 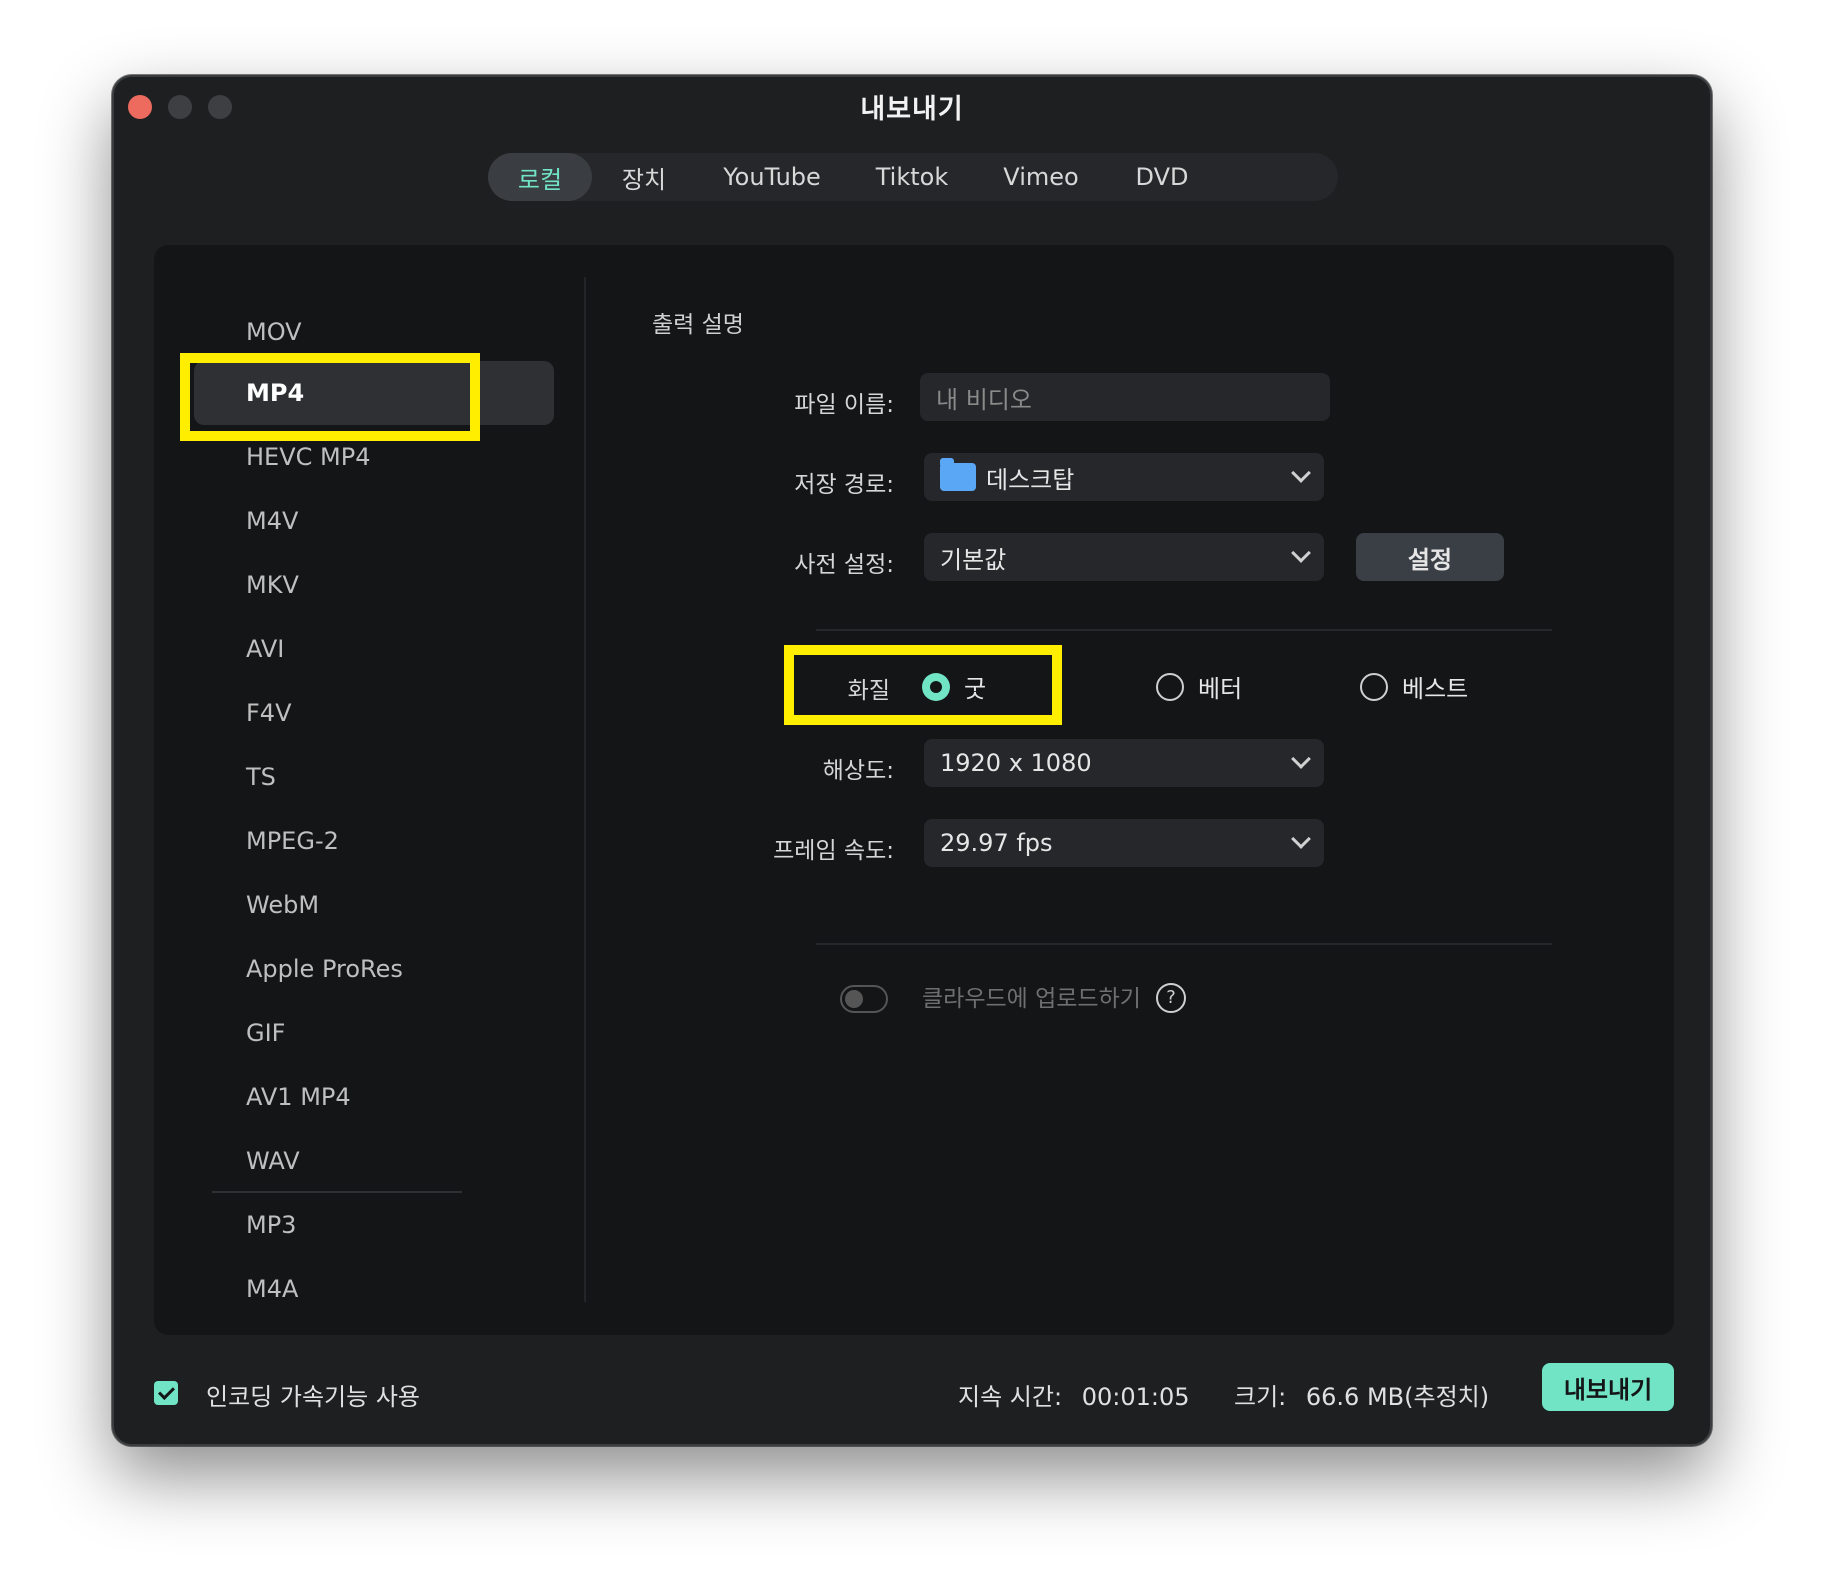 I want to click on duration-value: 00:01:05, so click(x=1135, y=1397).